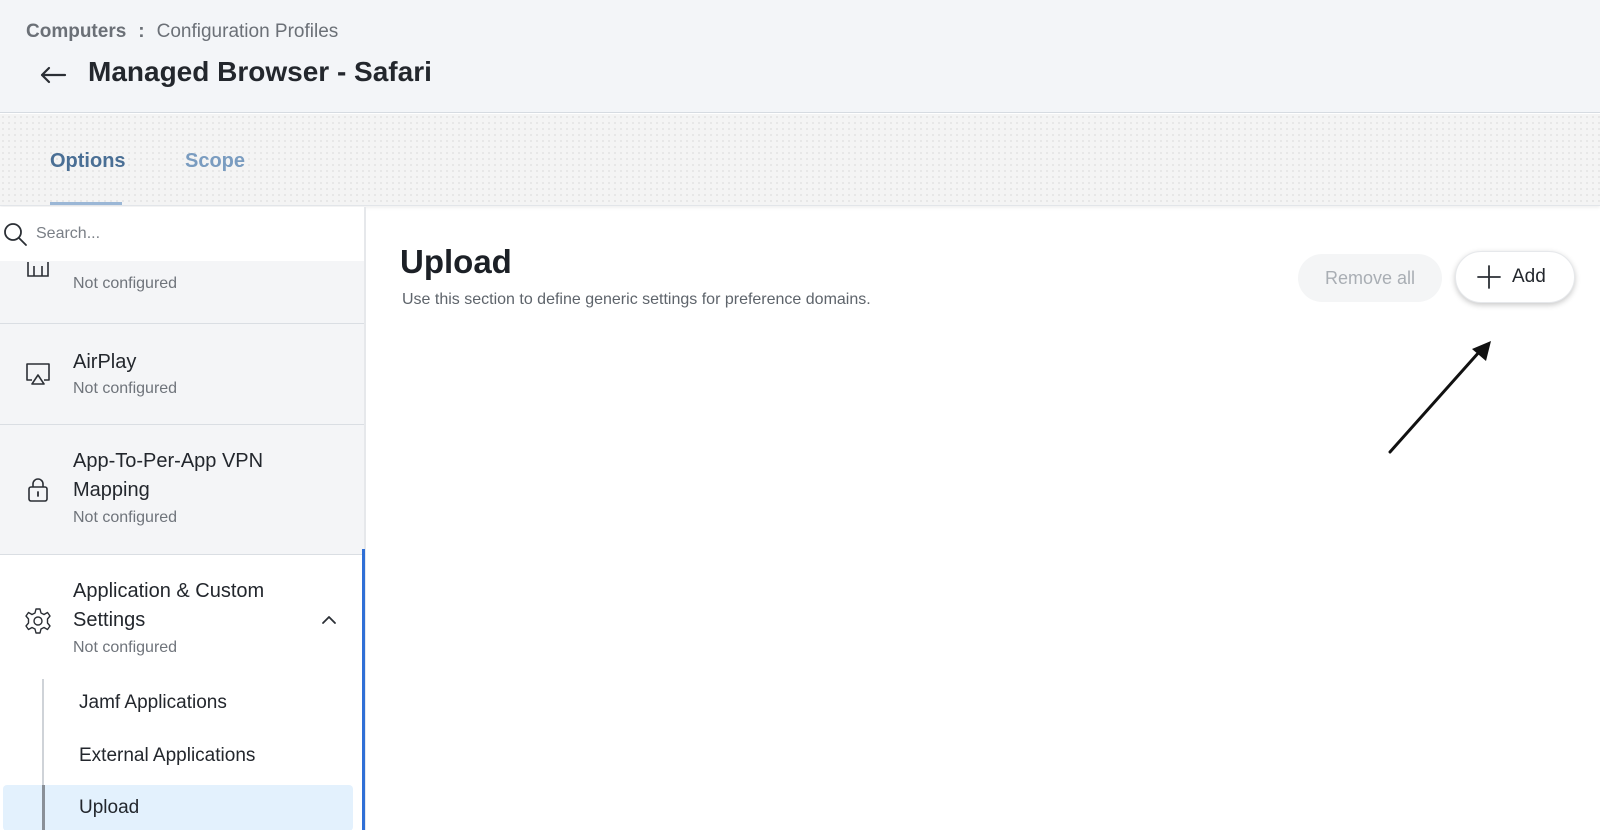  Describe the element at coordinates (109, 808) in the screenshot. I see `sub-item-upload: Upload` at that location.